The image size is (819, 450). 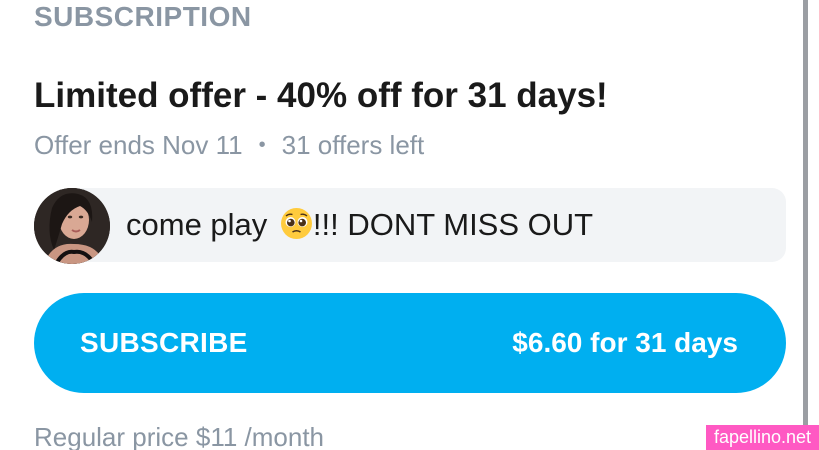 I want to click on regular-price: Regular price $11 /month, so click(x=179, y=436).